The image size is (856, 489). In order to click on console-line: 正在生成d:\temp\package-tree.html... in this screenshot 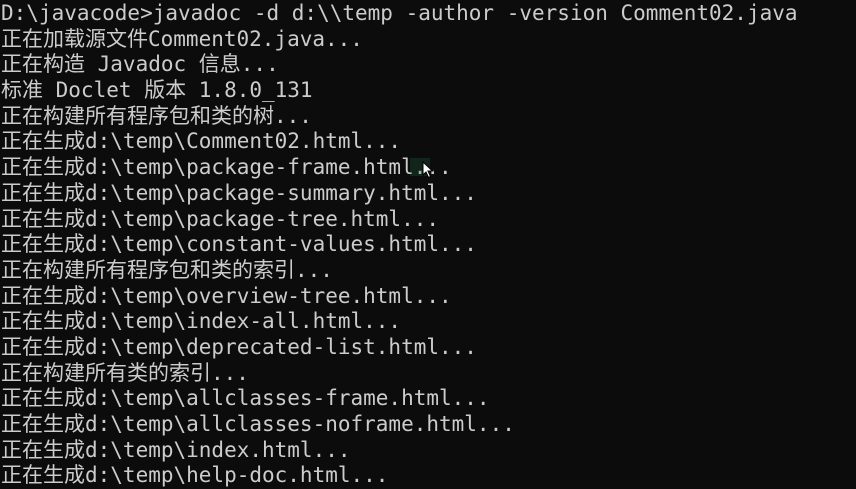, I will do `click(220, 218)`.